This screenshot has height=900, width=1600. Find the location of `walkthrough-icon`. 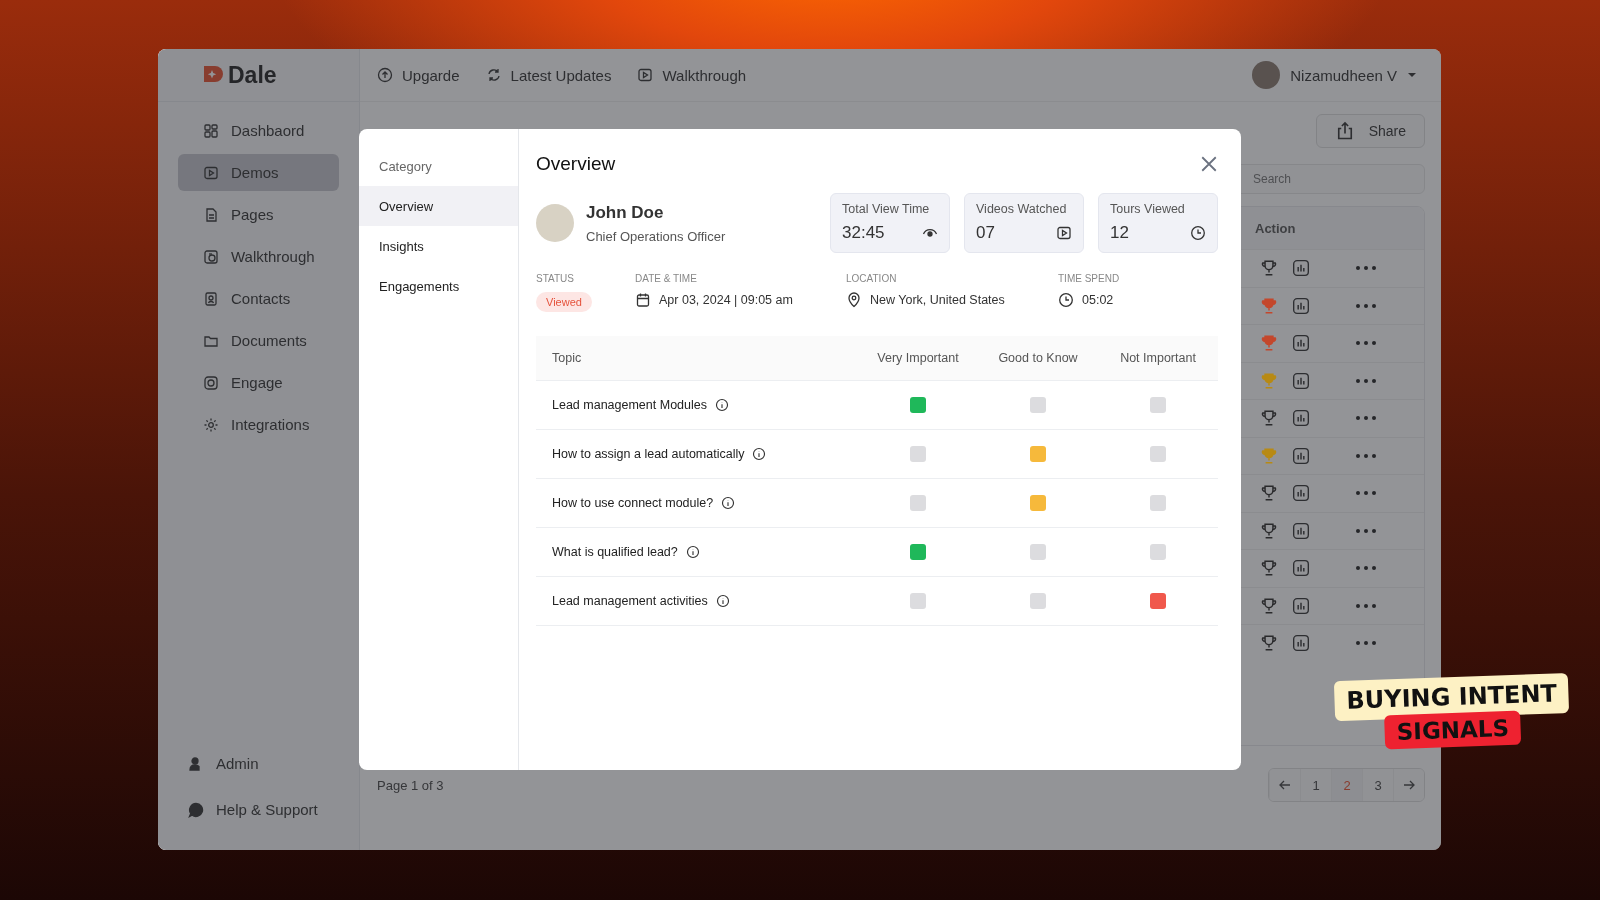

walkthrough-icon is located at coordinates (211, 256).